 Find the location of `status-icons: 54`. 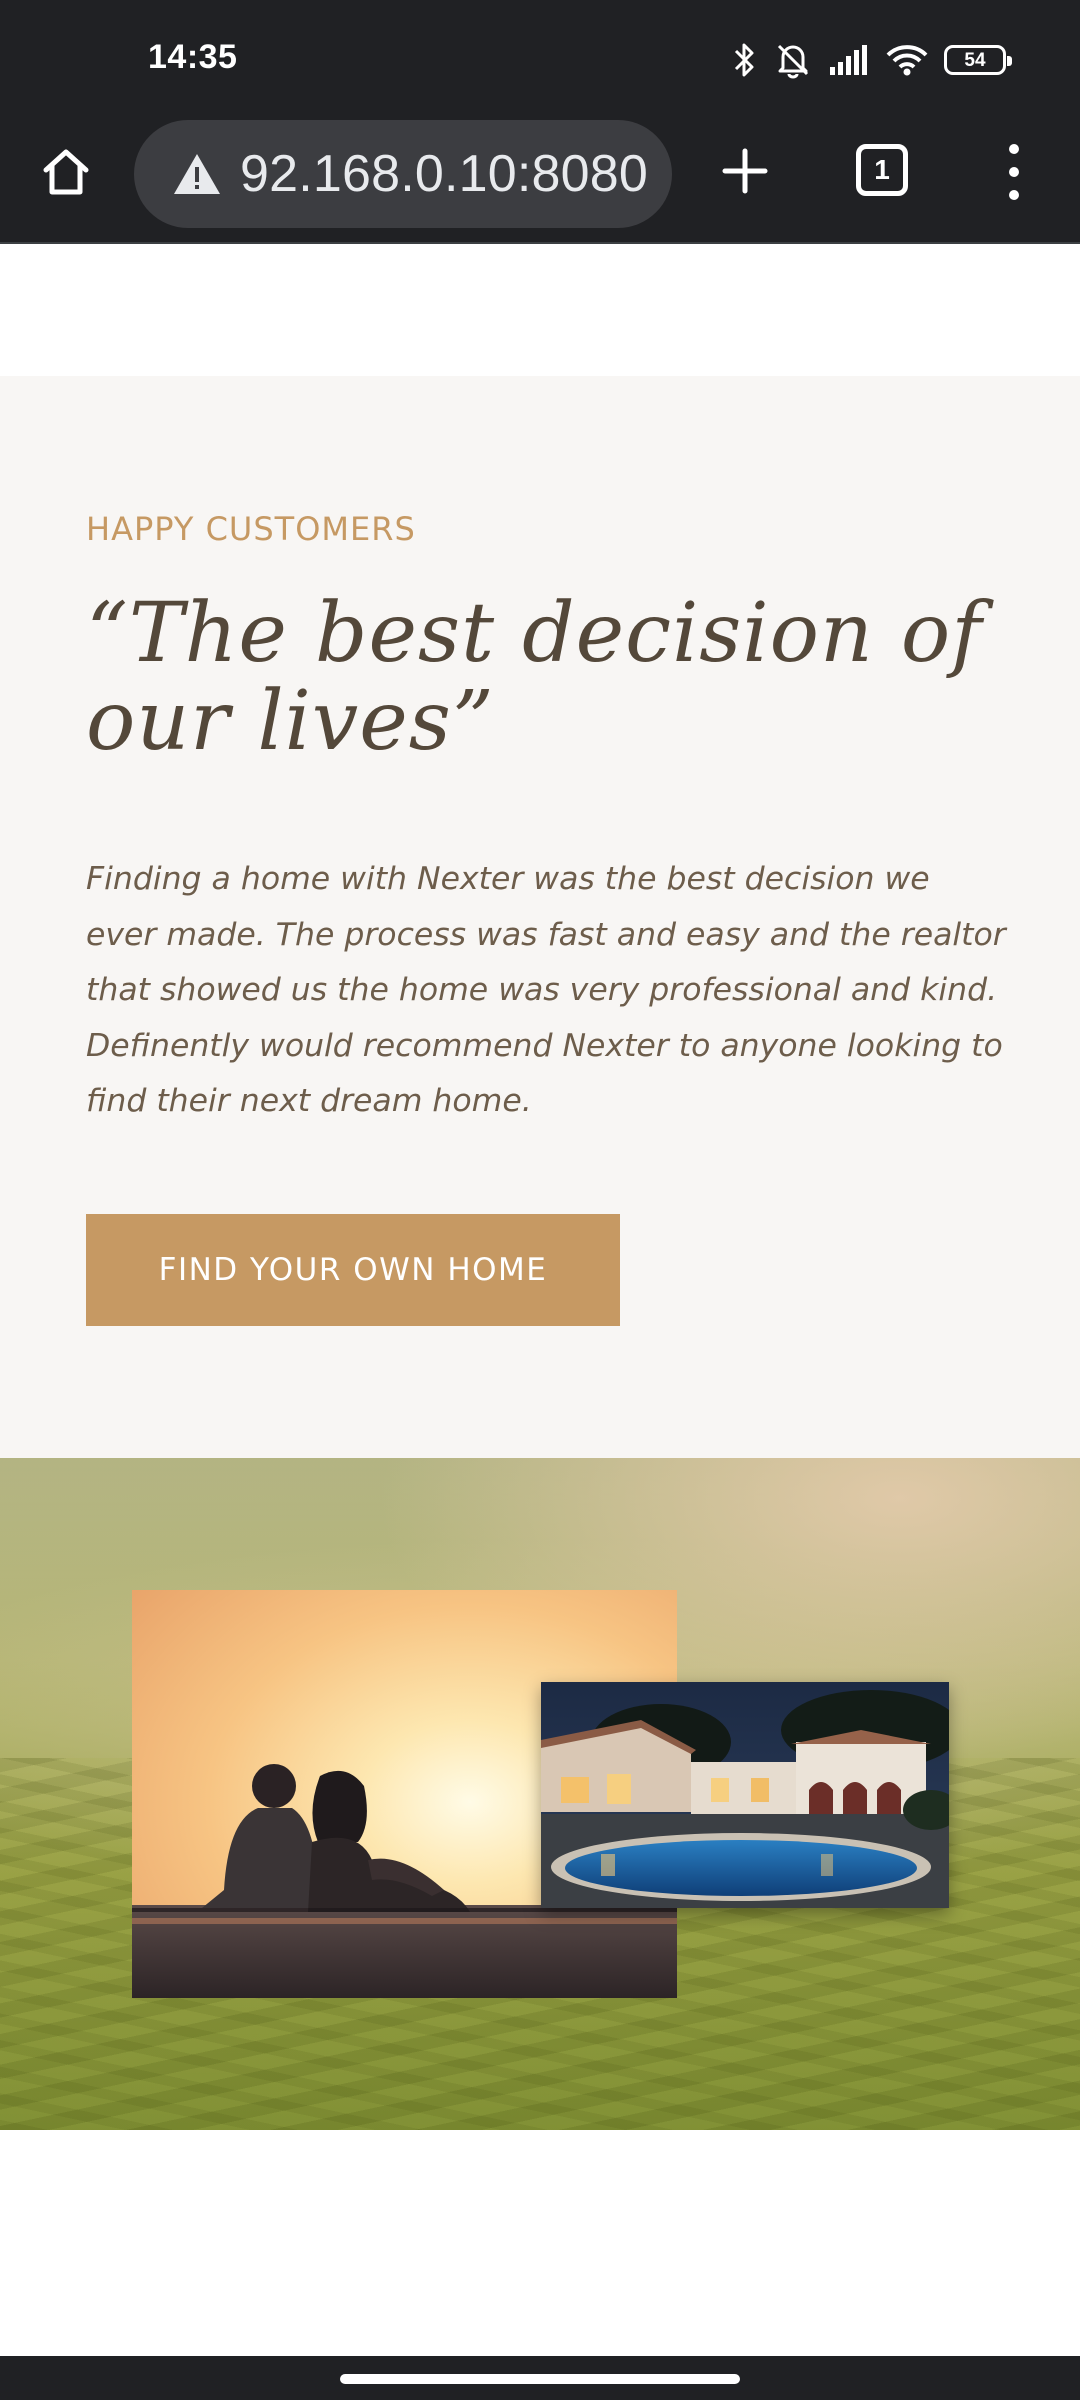

status-icons: 54 is located at coordinates (872, 60).